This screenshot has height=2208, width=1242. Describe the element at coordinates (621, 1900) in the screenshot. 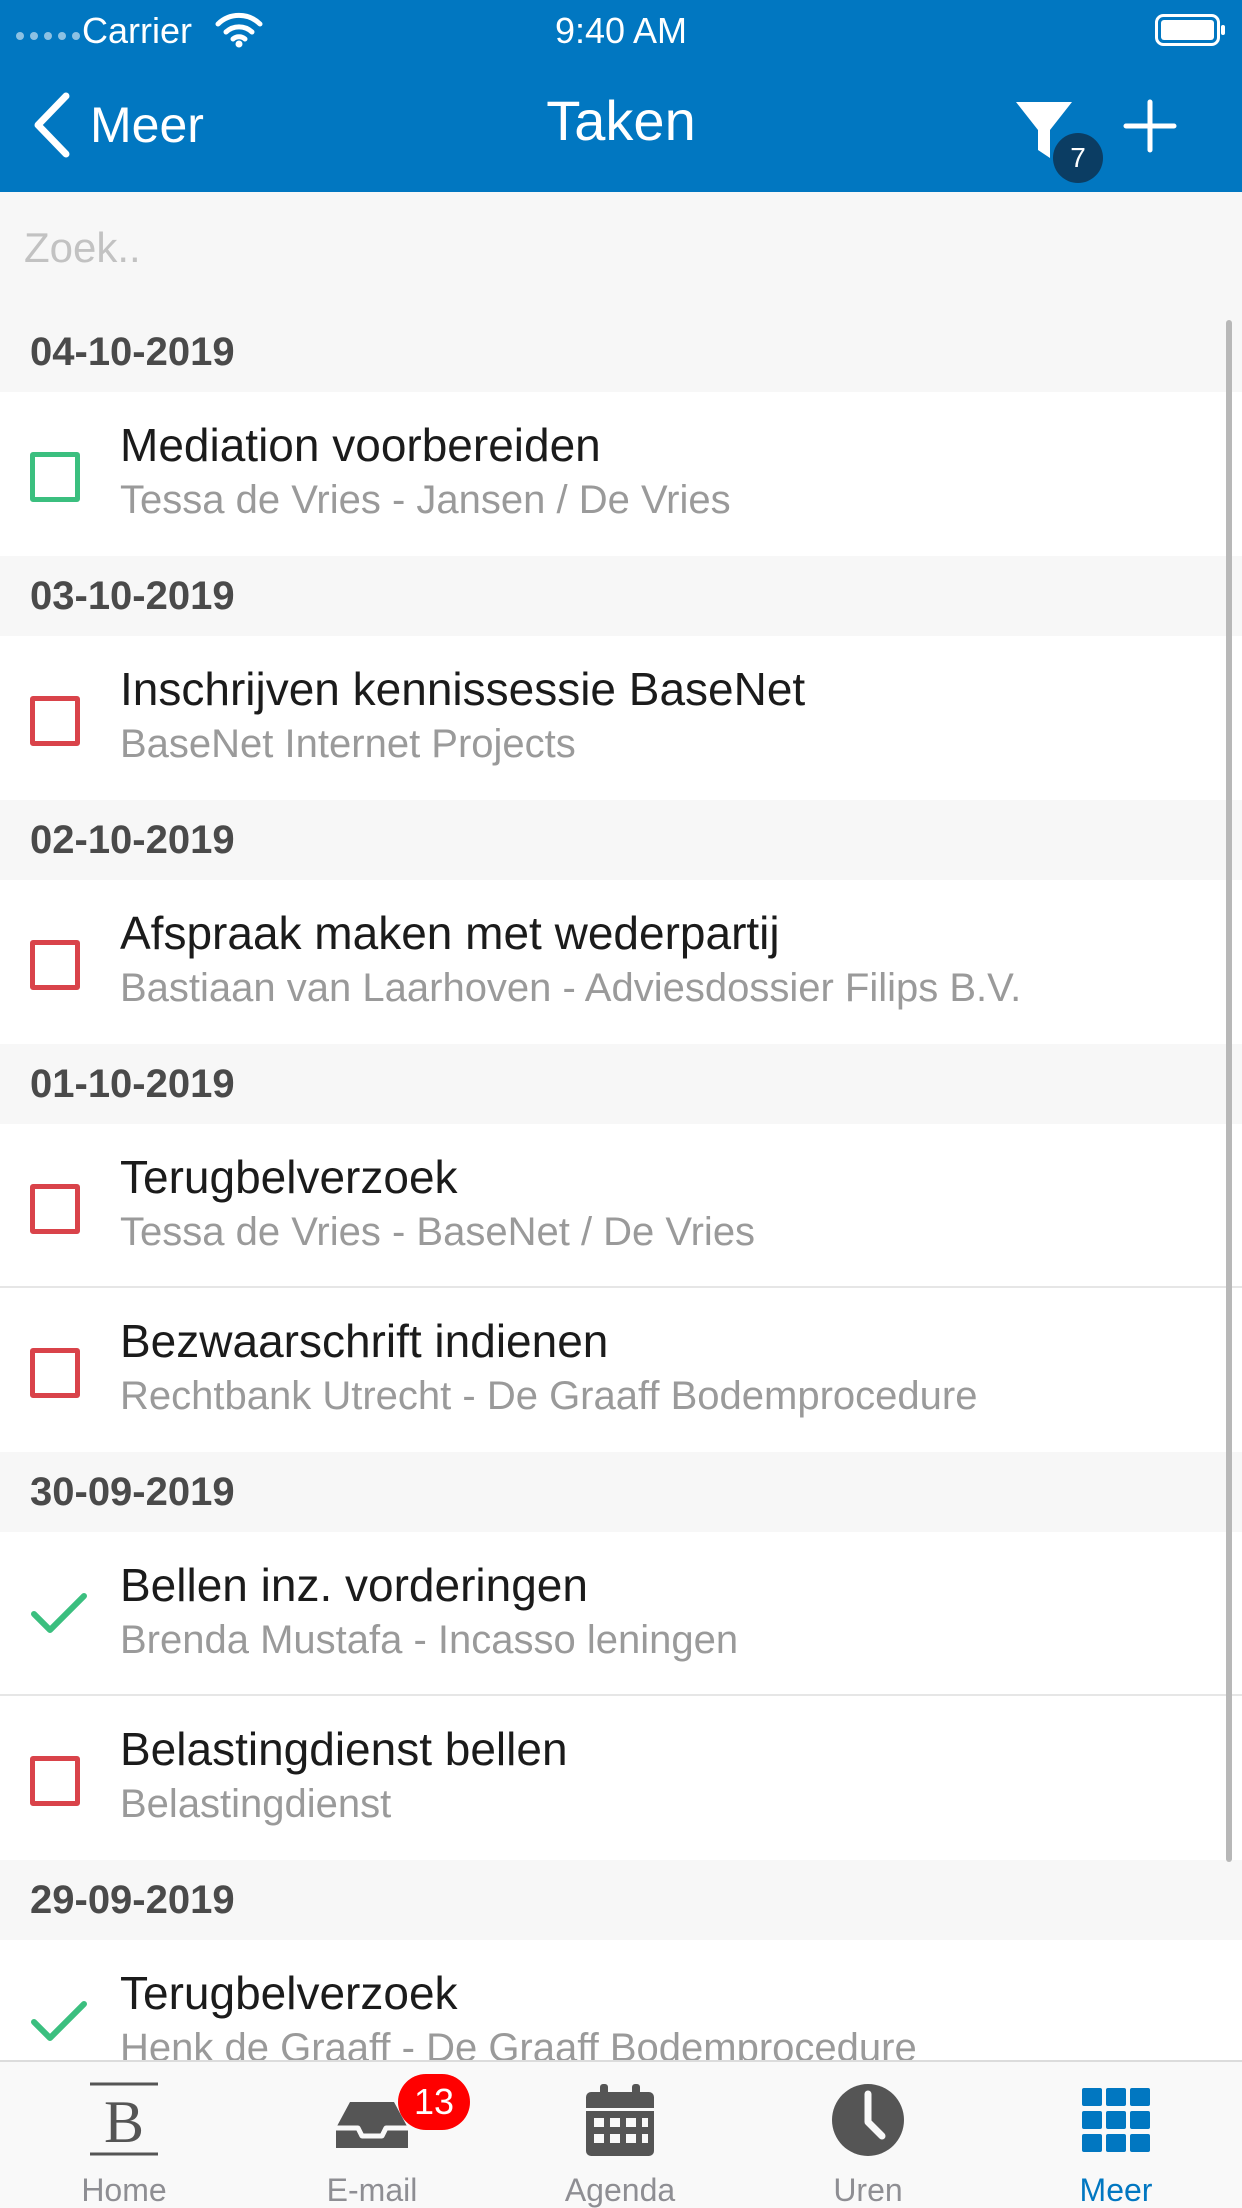

I see `section-date-header: 29-09-2019` at that location.